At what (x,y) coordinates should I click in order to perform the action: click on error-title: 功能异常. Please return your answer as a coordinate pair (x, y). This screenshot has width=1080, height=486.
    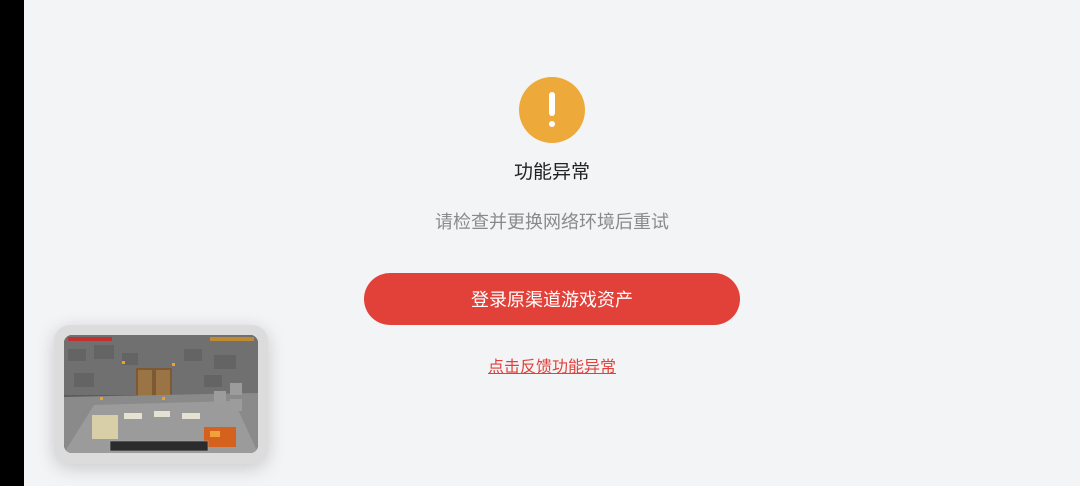
    Looking at the image, I should click on (551, 172).